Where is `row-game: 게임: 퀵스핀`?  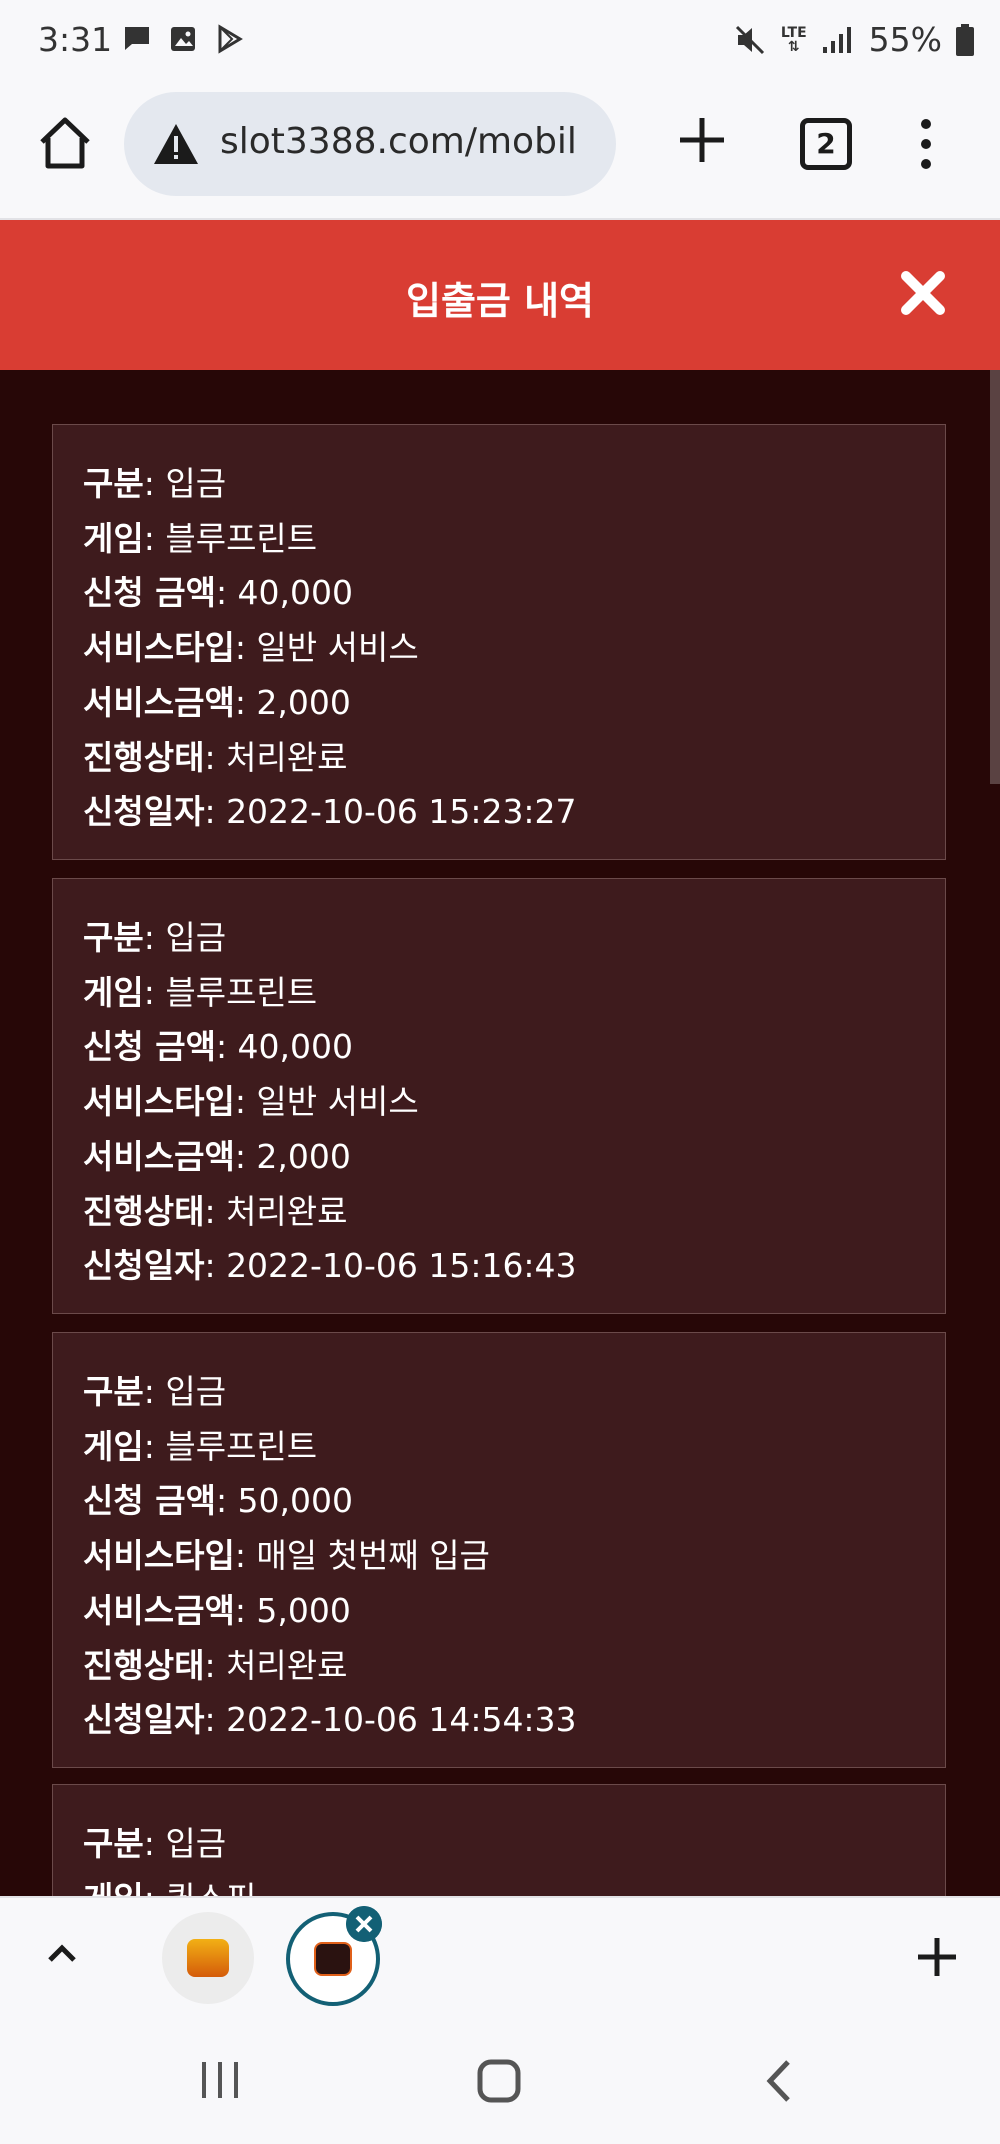 row-game: 게임: 퀵스핀 is located at coordinates (514, 1884).